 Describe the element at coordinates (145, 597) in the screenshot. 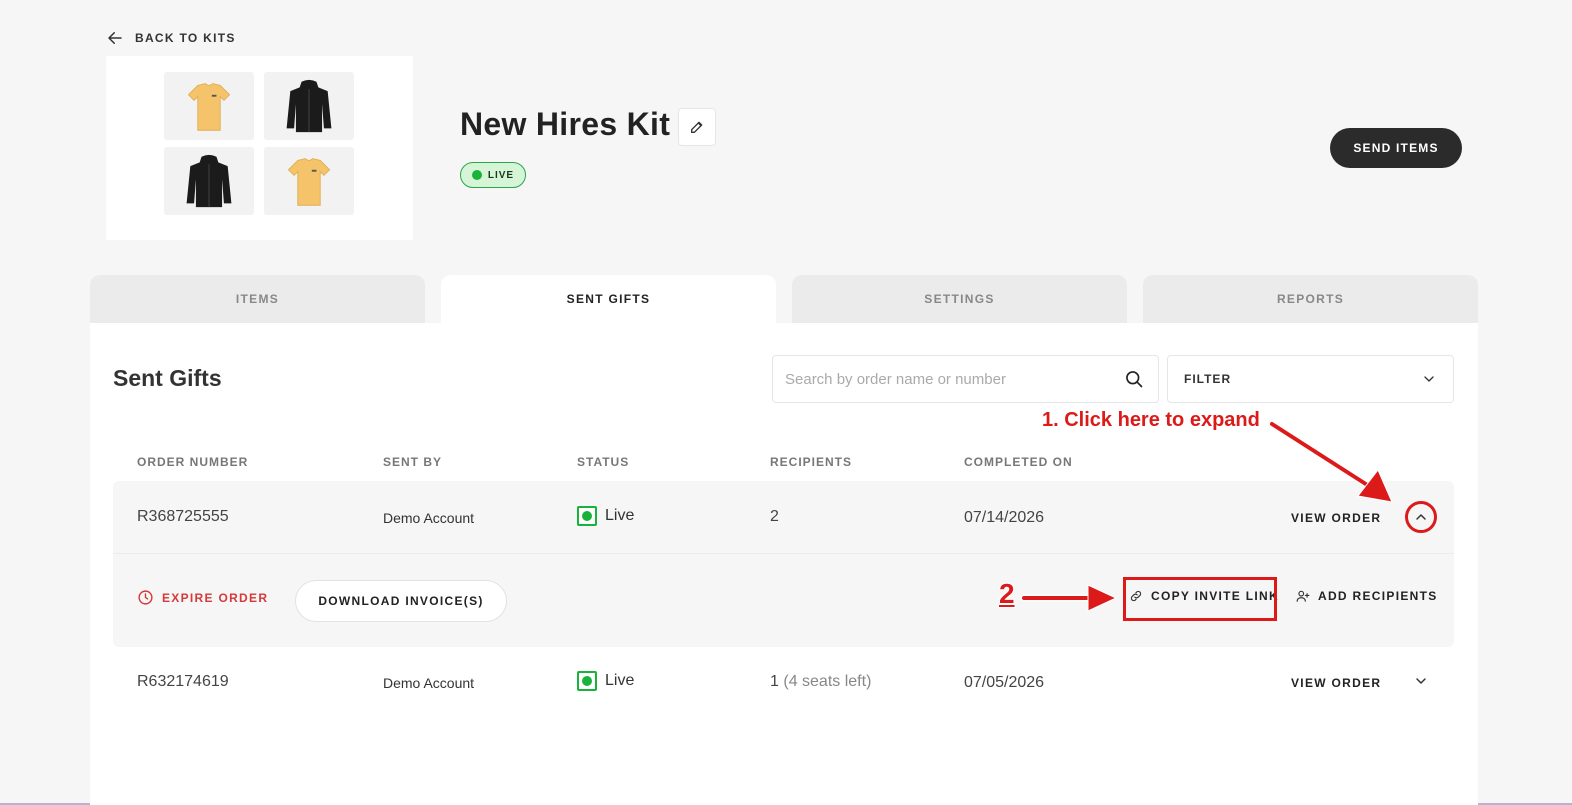

I see `clock-icon` at that location.